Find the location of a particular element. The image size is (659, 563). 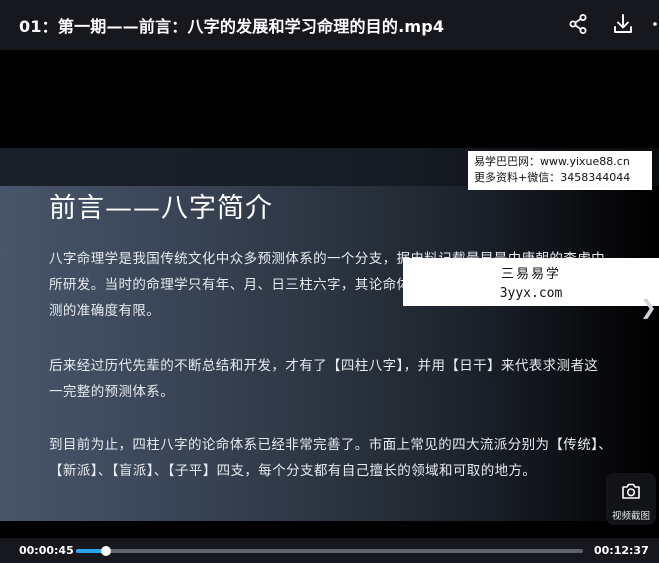

watermark-banner: 易学巴巴网：www.yixue88.cn 更多资料+微信：3458344044 is located at coordinates (560, 170).